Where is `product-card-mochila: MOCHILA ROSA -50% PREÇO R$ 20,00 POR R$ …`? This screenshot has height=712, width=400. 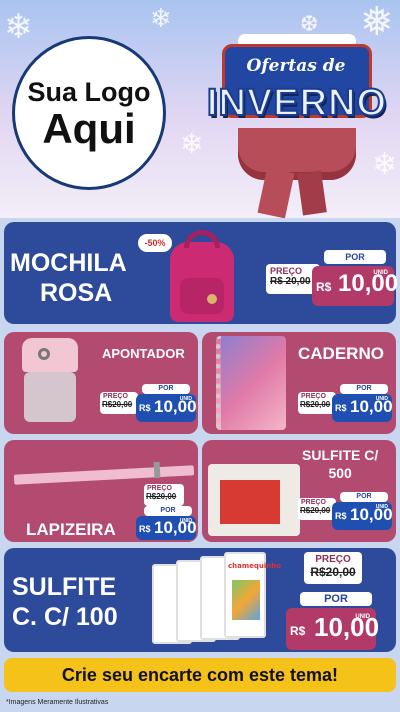 product-card-mochila: MOCHILA ROSA -50% PREÇO R$ 20,00 POR R$ … is located at coordinates (201, 273).